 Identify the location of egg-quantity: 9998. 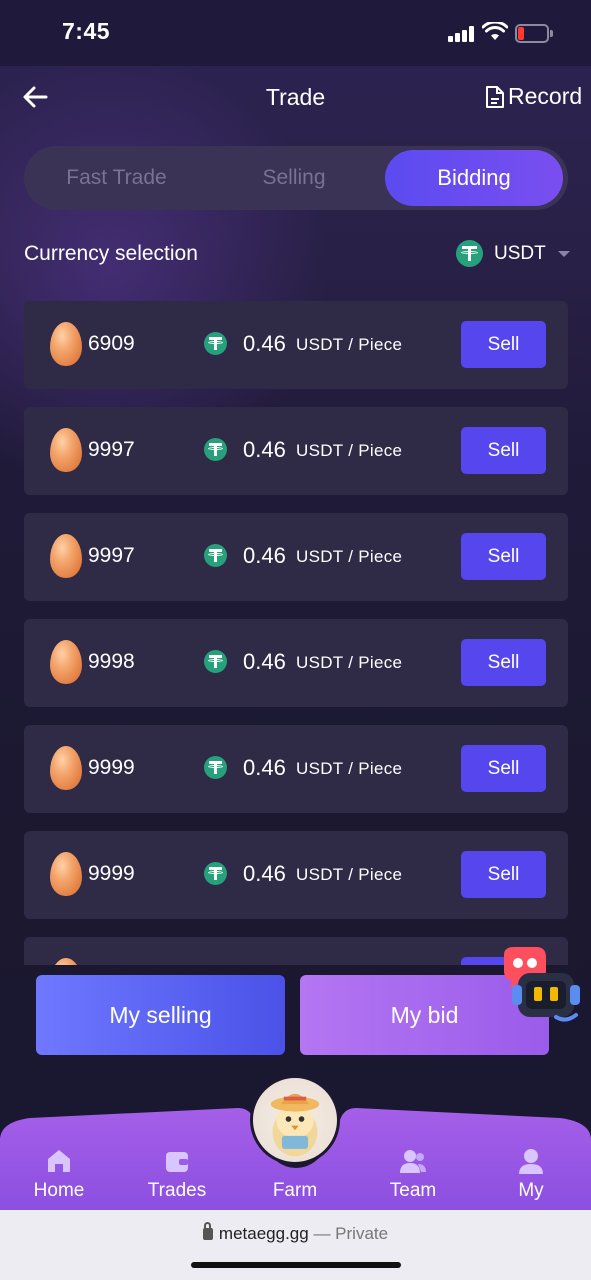
(111, 661).